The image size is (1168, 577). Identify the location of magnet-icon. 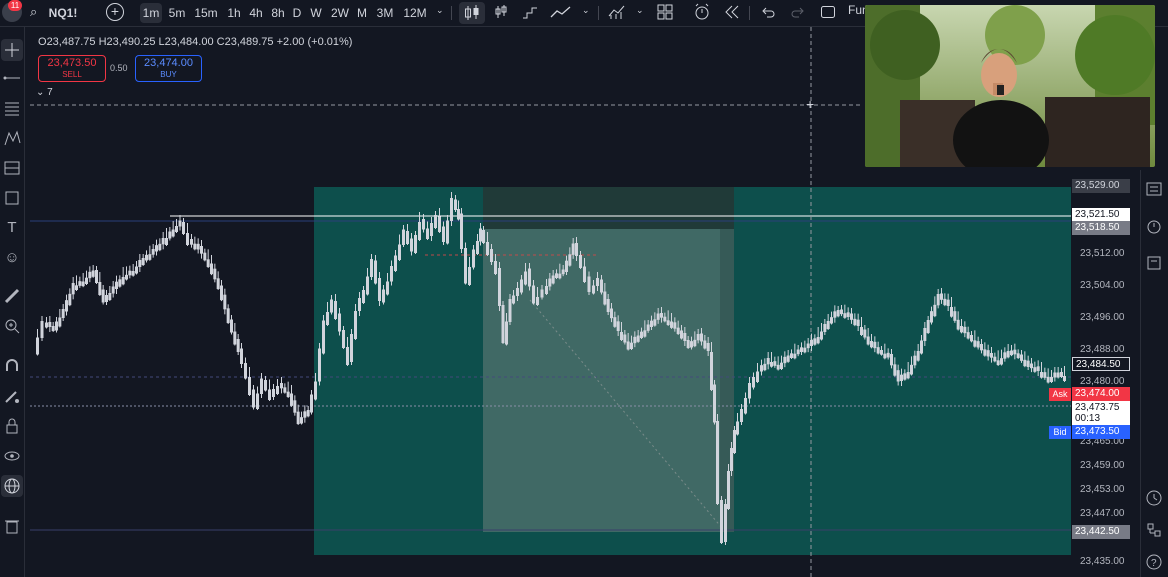
(12, 366).